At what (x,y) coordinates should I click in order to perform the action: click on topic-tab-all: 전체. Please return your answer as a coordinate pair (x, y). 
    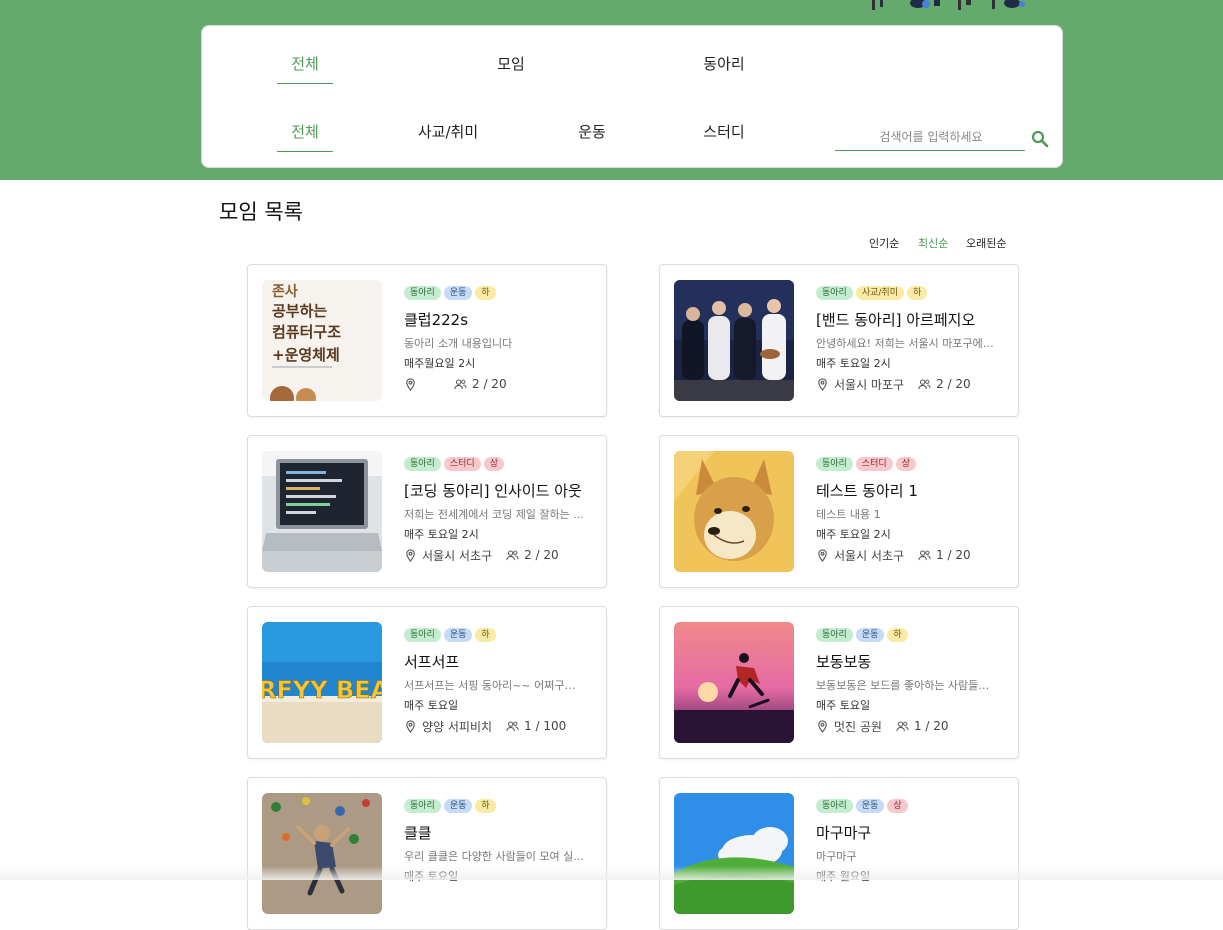
    Looking at the image, I should click on (305, 136).